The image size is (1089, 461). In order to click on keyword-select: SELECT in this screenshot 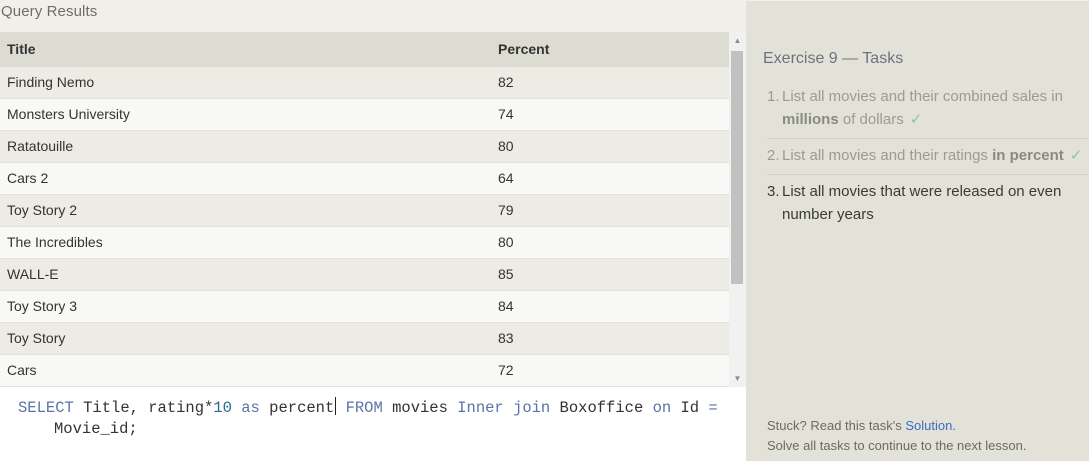, I will do `click(46, 408)`.